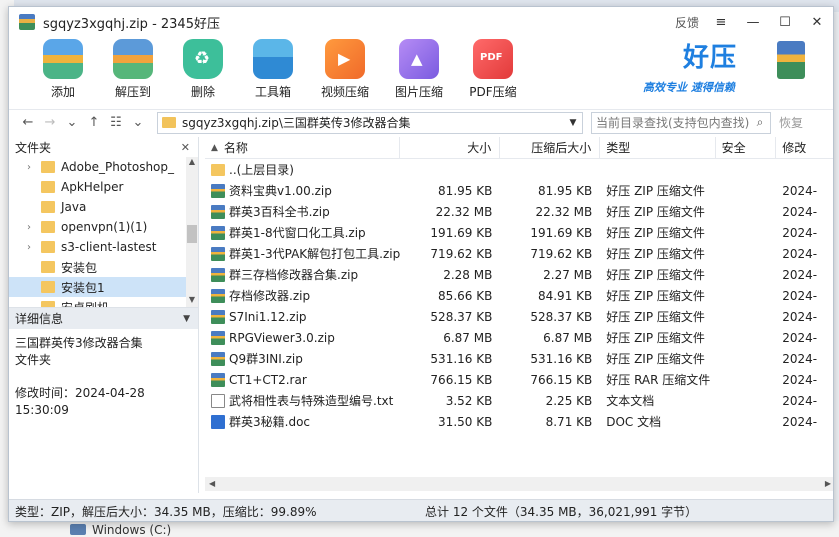 The height and width of the screenshot is (537, 839). I want to click on file-name-cell: 资料宝典v1.00.zip, so click(302, 190).